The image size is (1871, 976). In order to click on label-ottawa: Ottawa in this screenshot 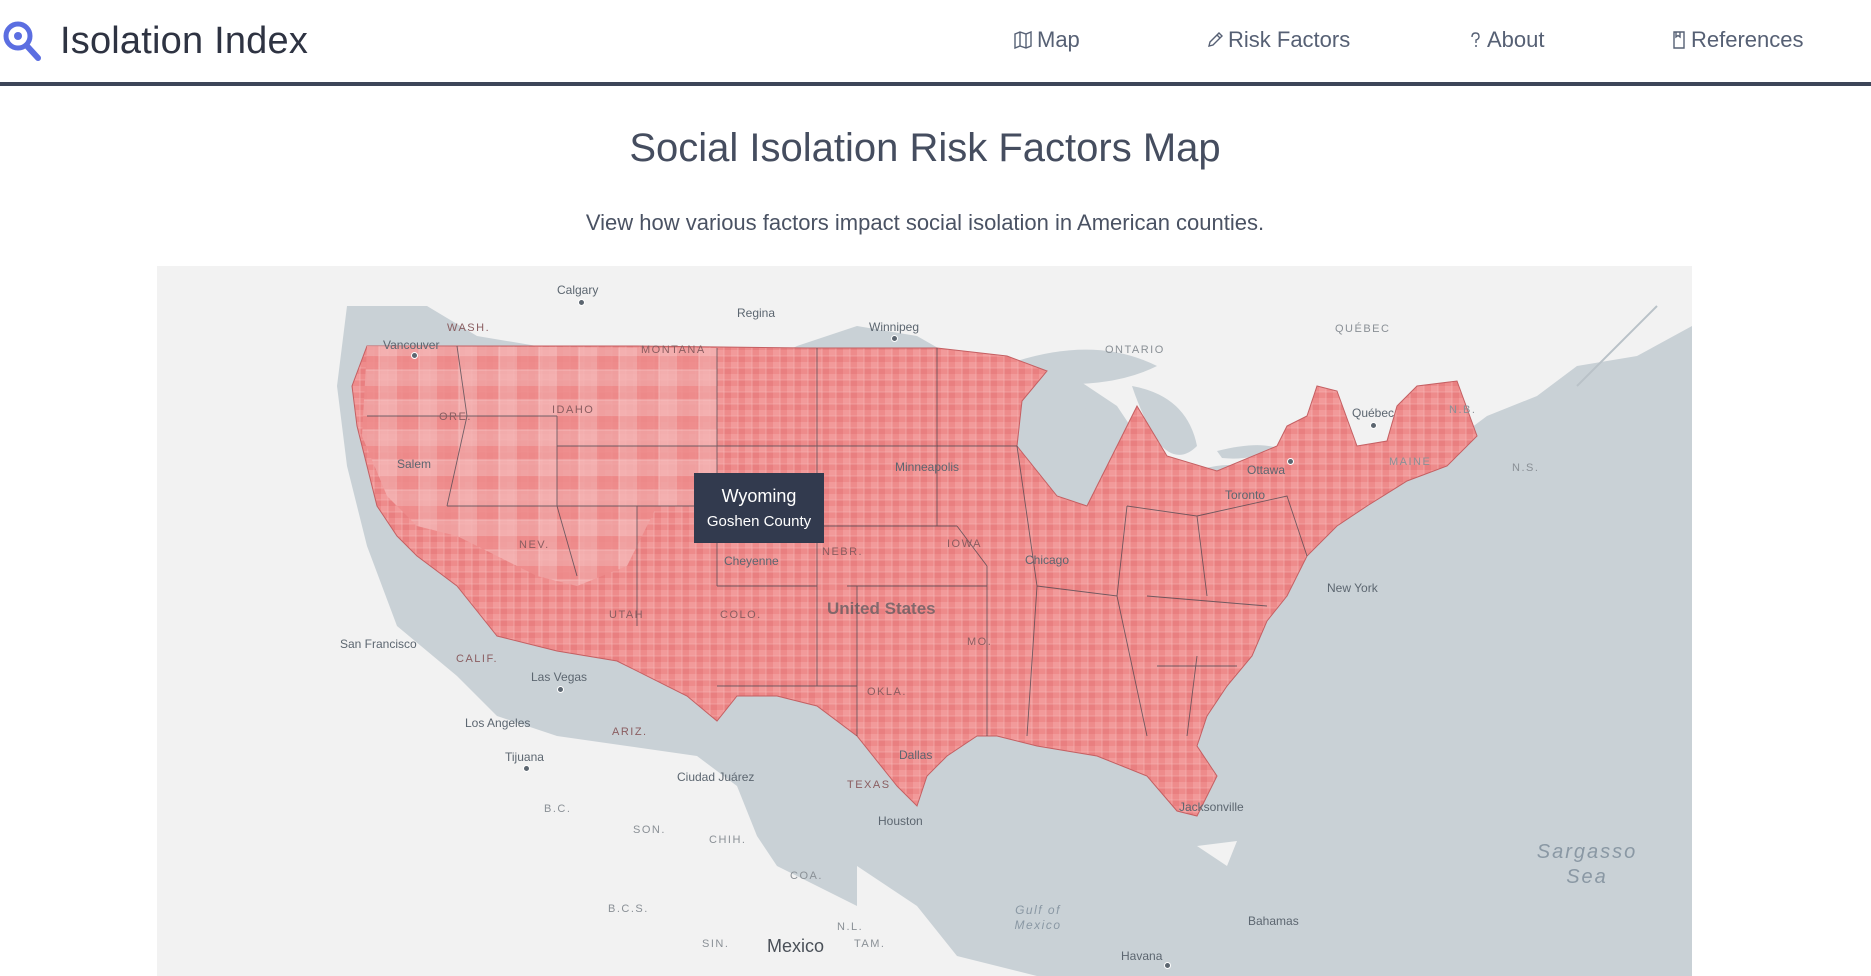, I will do `click(1266, 470)`.